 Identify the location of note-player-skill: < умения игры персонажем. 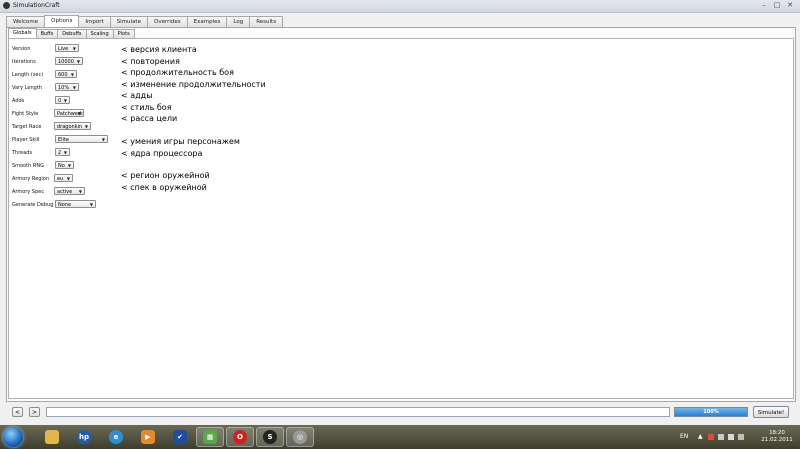
(180, 141).